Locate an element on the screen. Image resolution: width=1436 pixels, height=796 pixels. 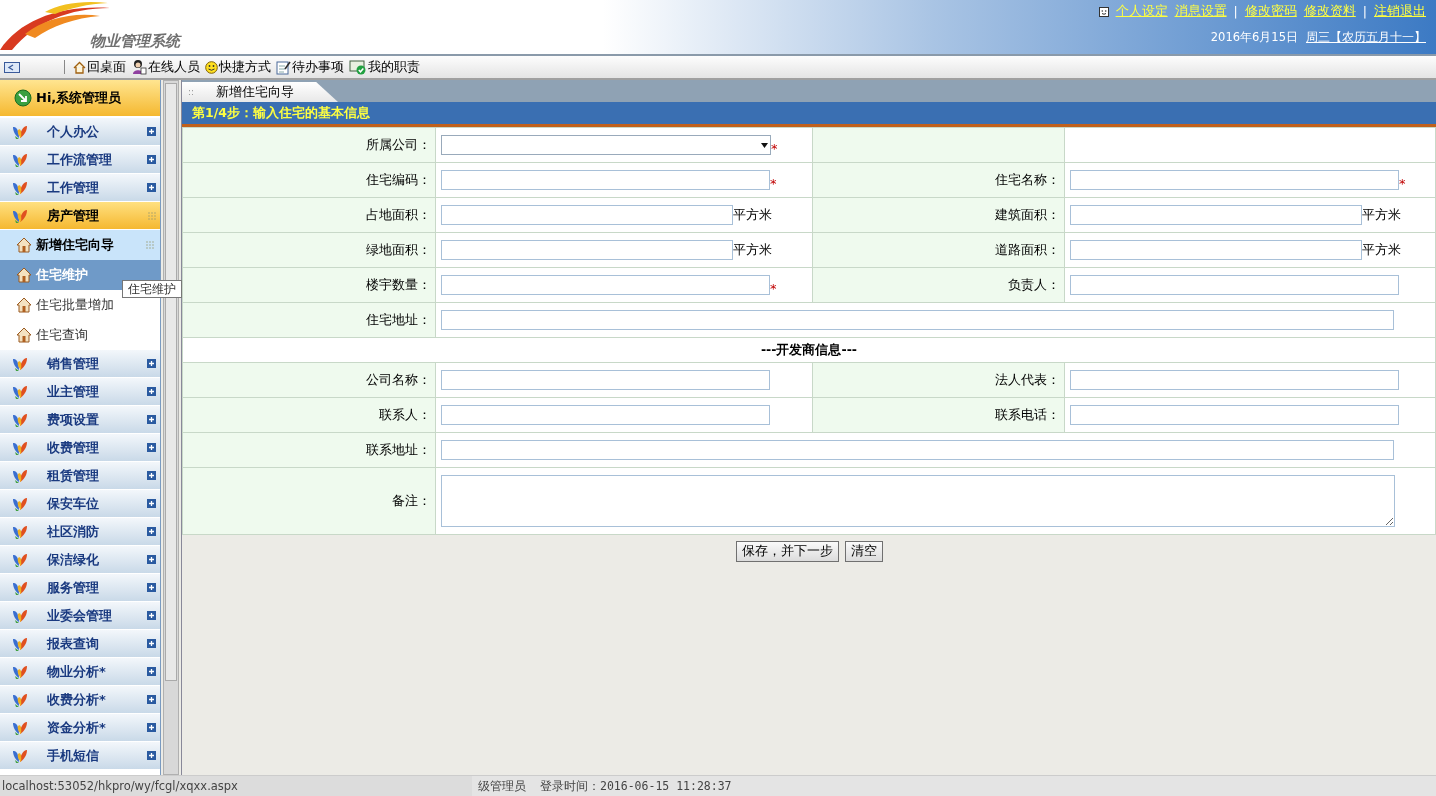
smiley-icon is located at coordinates (1103, 11).